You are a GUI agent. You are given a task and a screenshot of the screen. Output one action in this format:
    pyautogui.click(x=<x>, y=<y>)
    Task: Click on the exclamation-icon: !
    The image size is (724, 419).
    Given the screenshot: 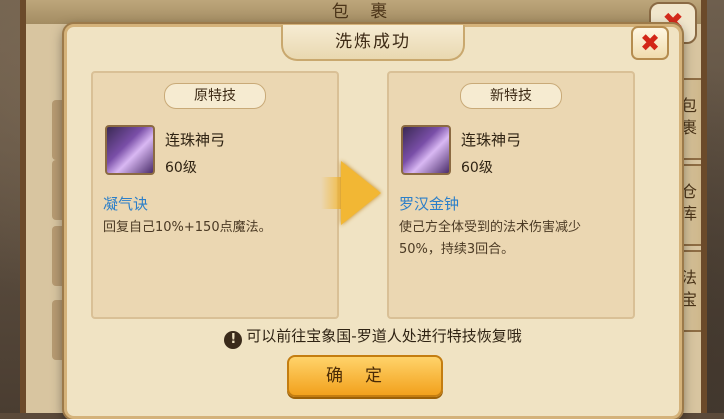 What is the action you would take?
    pyautogui.click(x=233, y=340)
    